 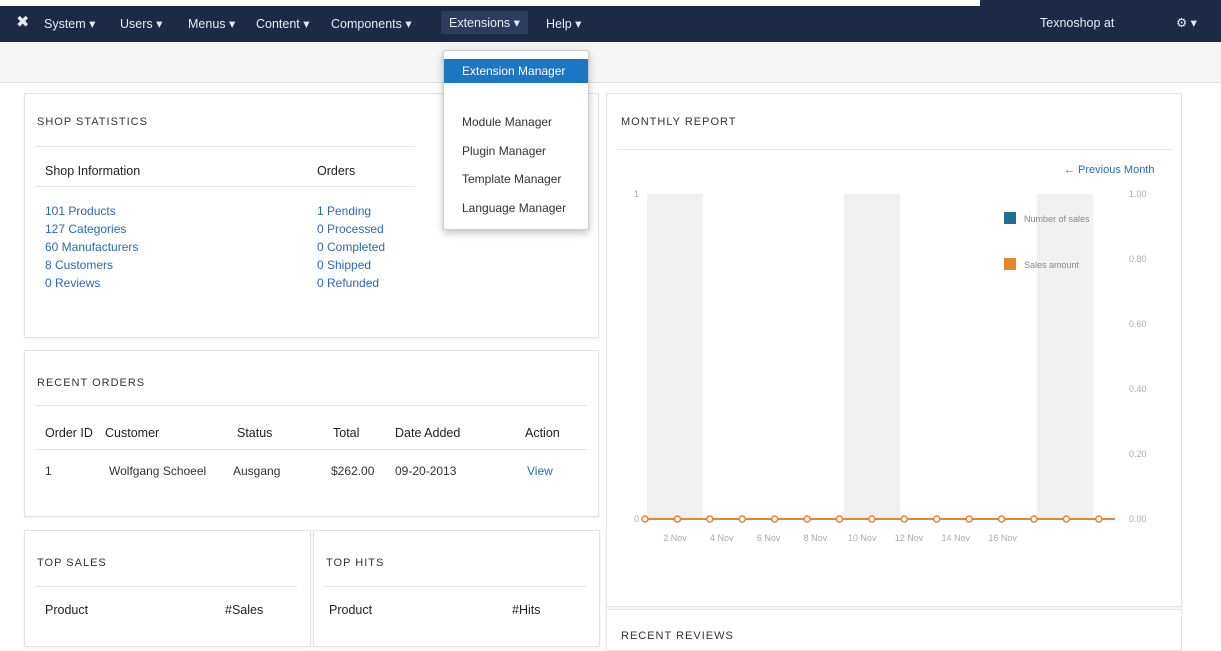 What do you see at coordinates (563, 23) in the screenshot?
I see `menu-help: Help ▾` at bounding box center [563, 23].